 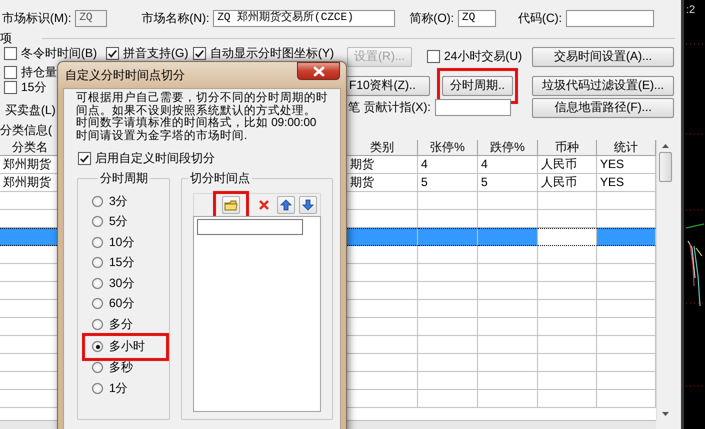 I want to click on down-arrow-icon, so click(x=308, y=205).